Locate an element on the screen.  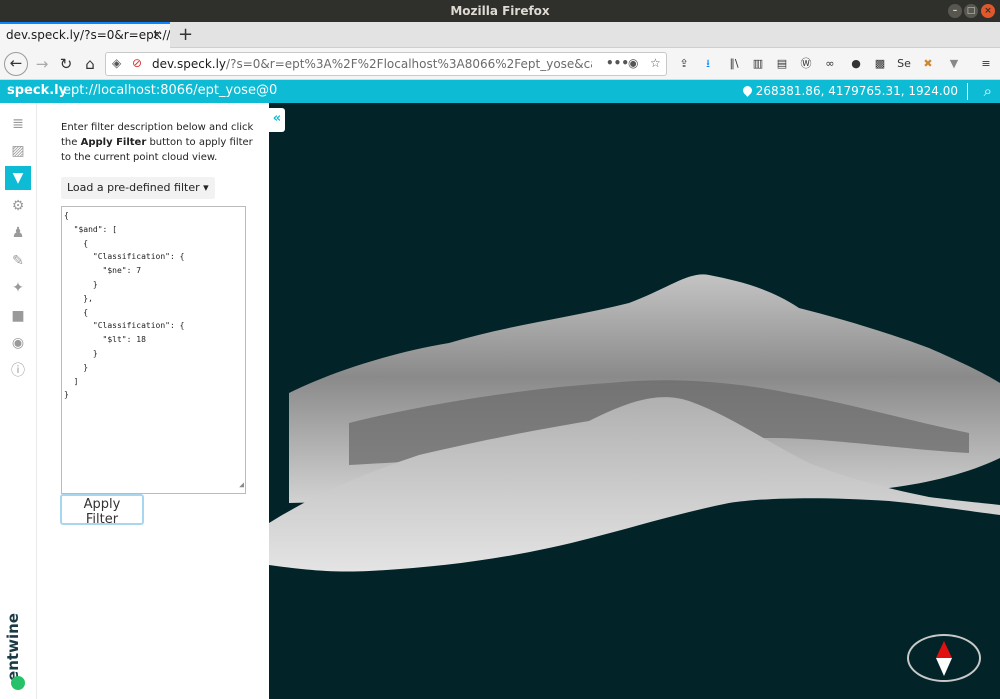
video-icon: ■ is located at coordinates (18, 316).